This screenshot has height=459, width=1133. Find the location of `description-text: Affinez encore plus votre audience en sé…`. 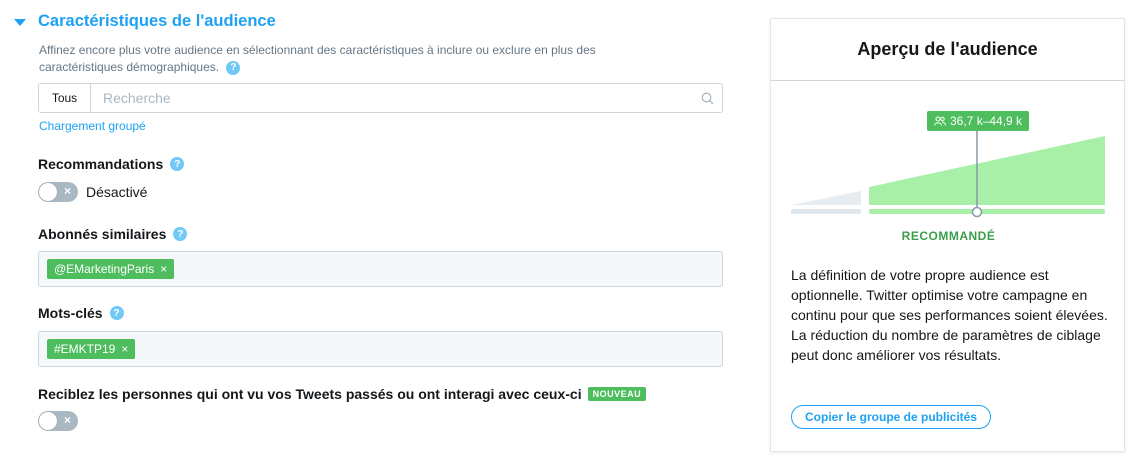

description-text: Affinez encore plus votre audience en sé… is located at coordinates (317, 58).